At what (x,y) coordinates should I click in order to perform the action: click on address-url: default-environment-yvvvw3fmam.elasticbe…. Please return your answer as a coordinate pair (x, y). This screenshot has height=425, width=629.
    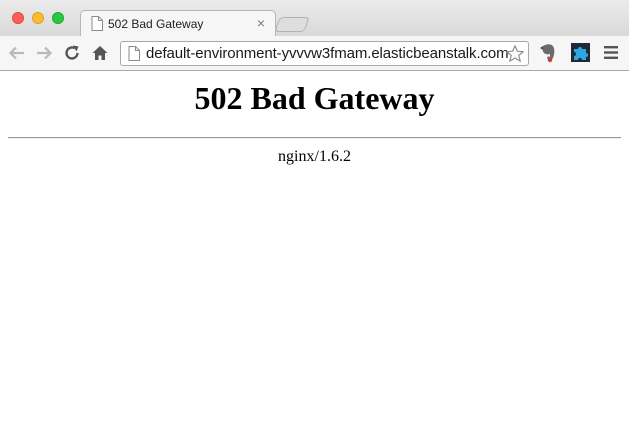
    Looking at the image, I should click on (327, 53).